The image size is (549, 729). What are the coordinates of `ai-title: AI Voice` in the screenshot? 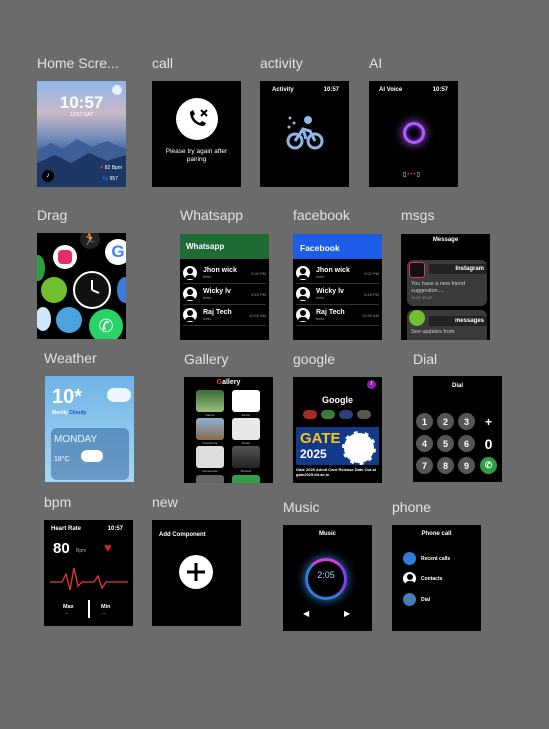 It's located at (391, 90).